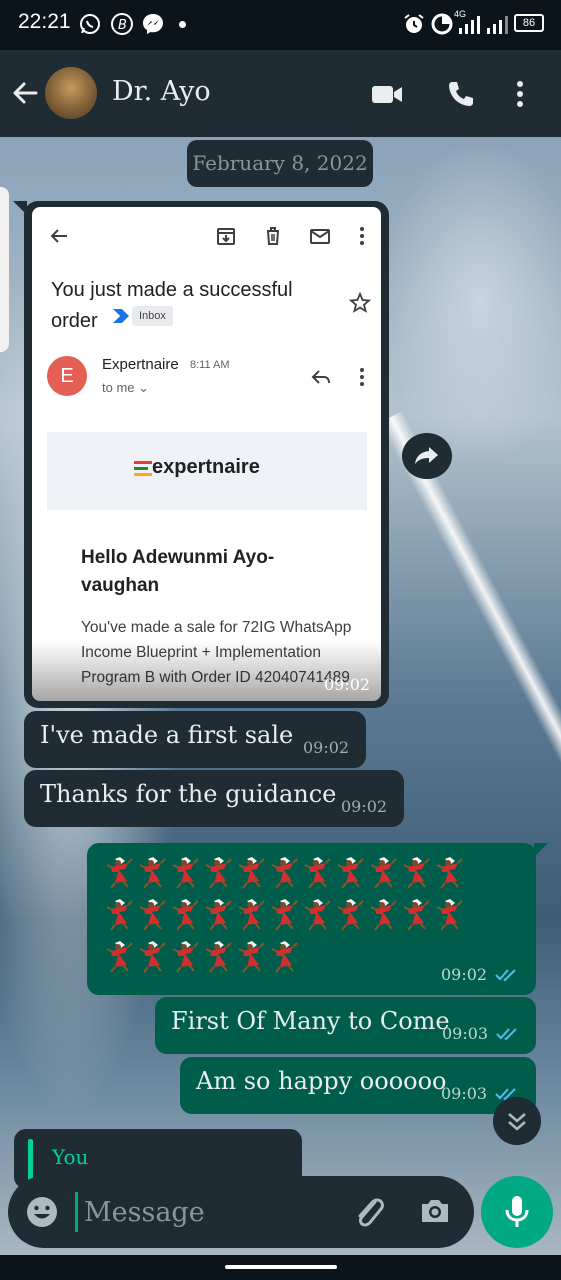 This screenshot has height=1280, width=561. What do you see at coordinates (178, 571) in the screenshot?
I see `email-greeting: Hello Adewunmi Ayo-vaughan` at bounding box center [178, 571].